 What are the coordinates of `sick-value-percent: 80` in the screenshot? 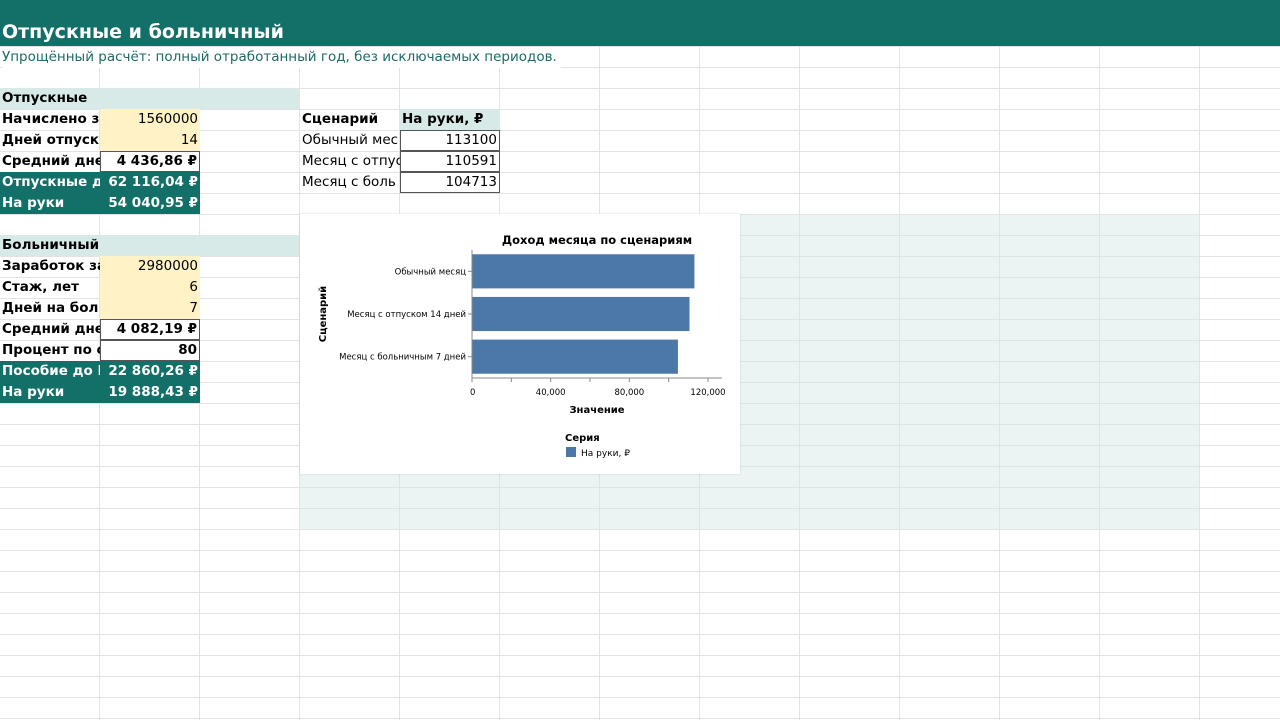 It's located at (150, 350).